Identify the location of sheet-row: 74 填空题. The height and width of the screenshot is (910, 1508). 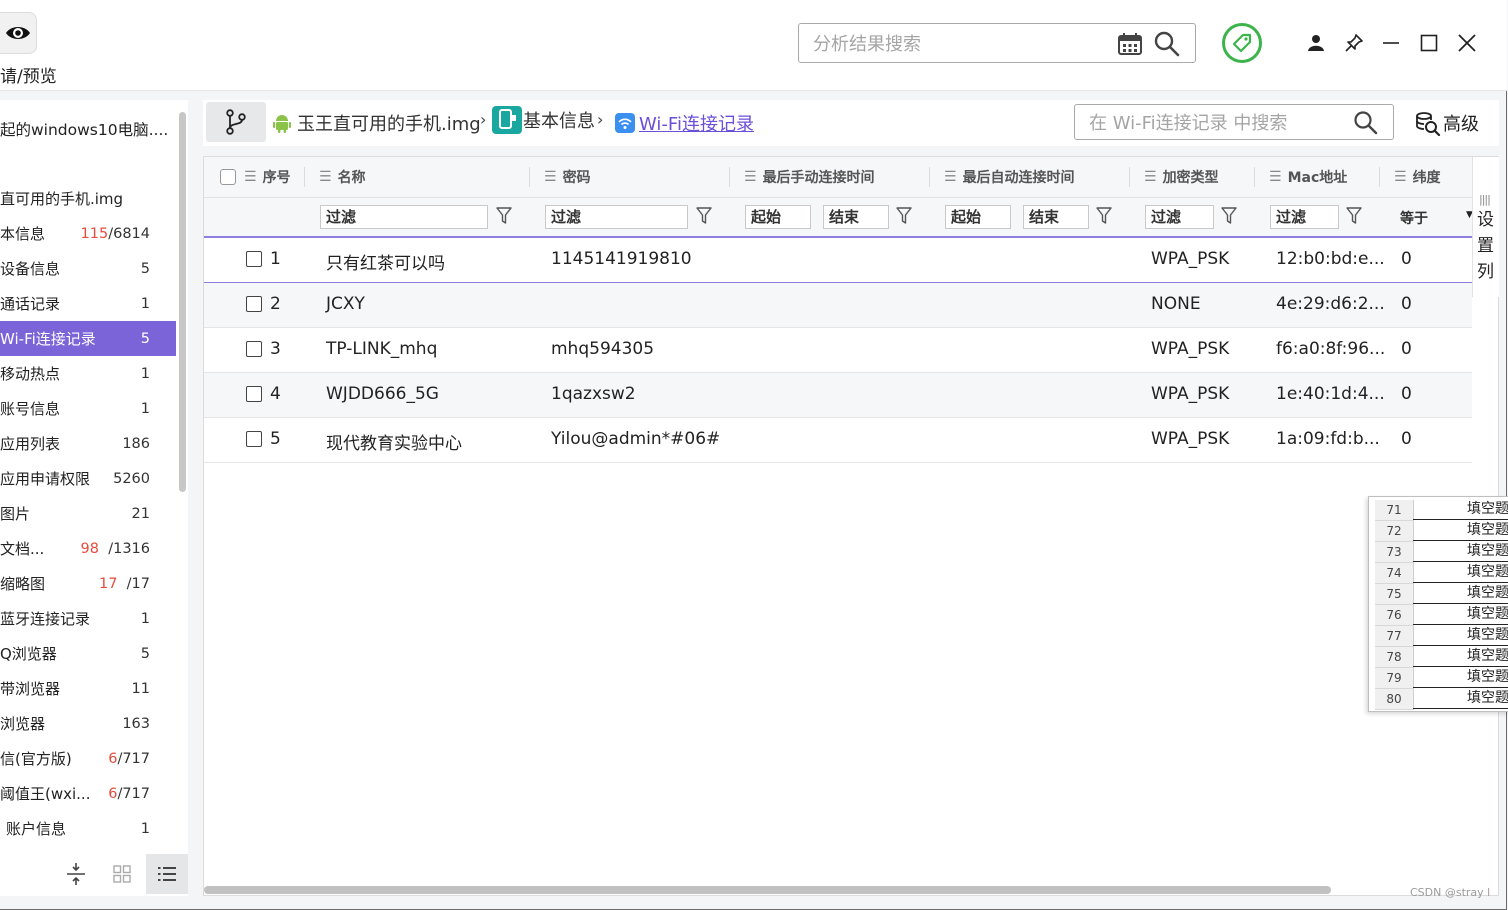
(1438, 573).